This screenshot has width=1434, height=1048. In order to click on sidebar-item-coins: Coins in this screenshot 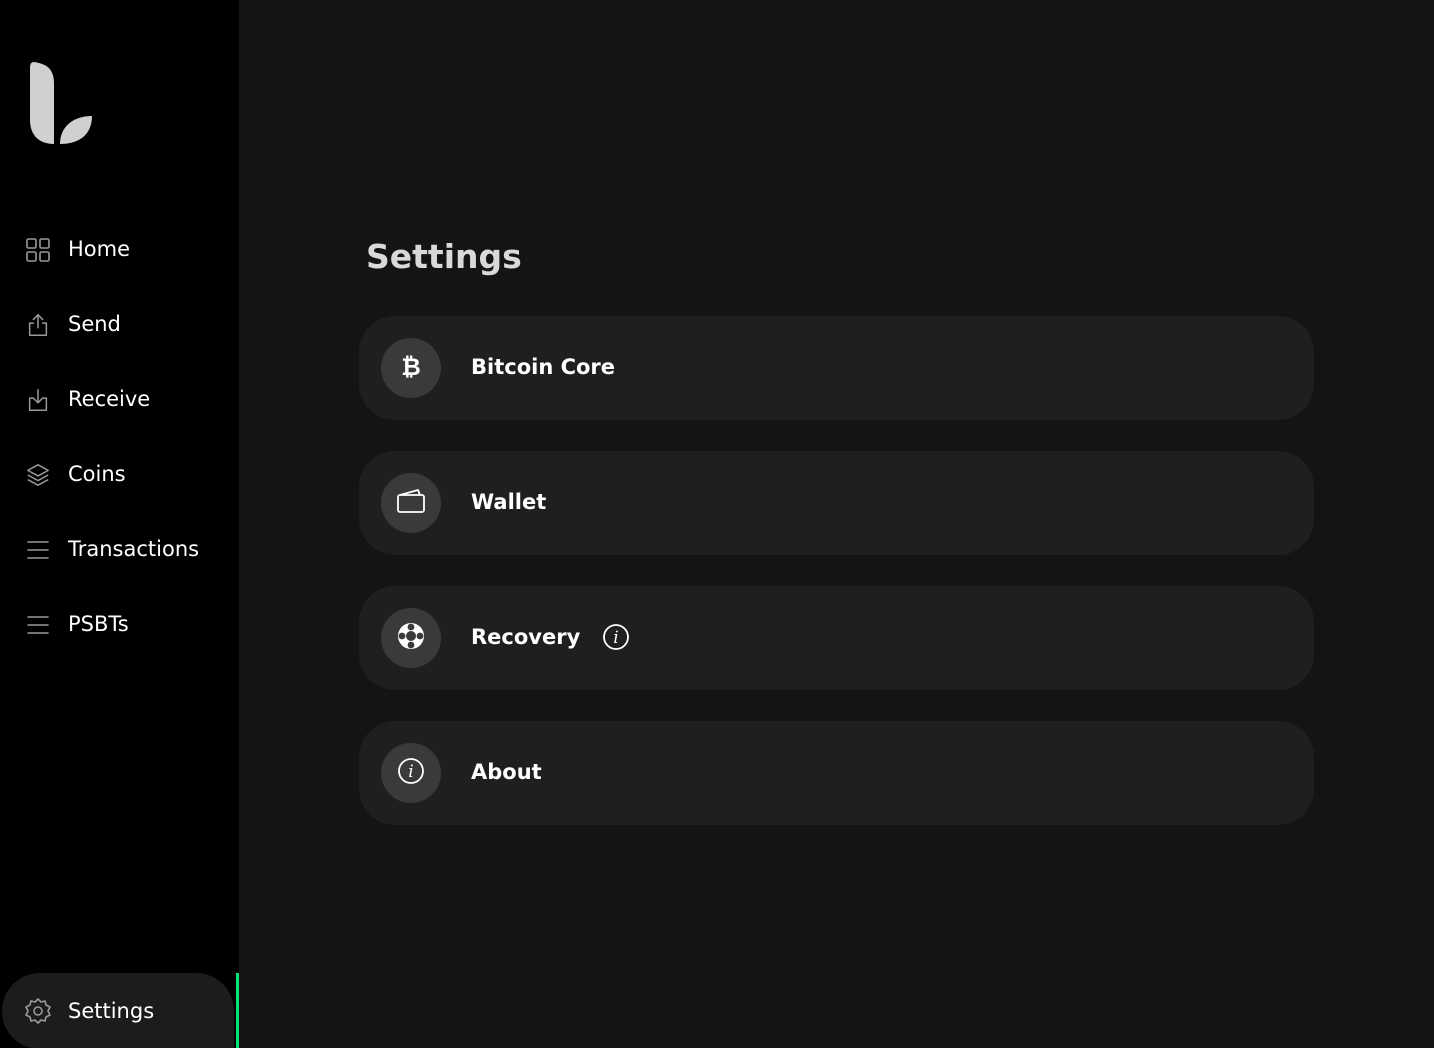, I will do `click(119, 474)`.